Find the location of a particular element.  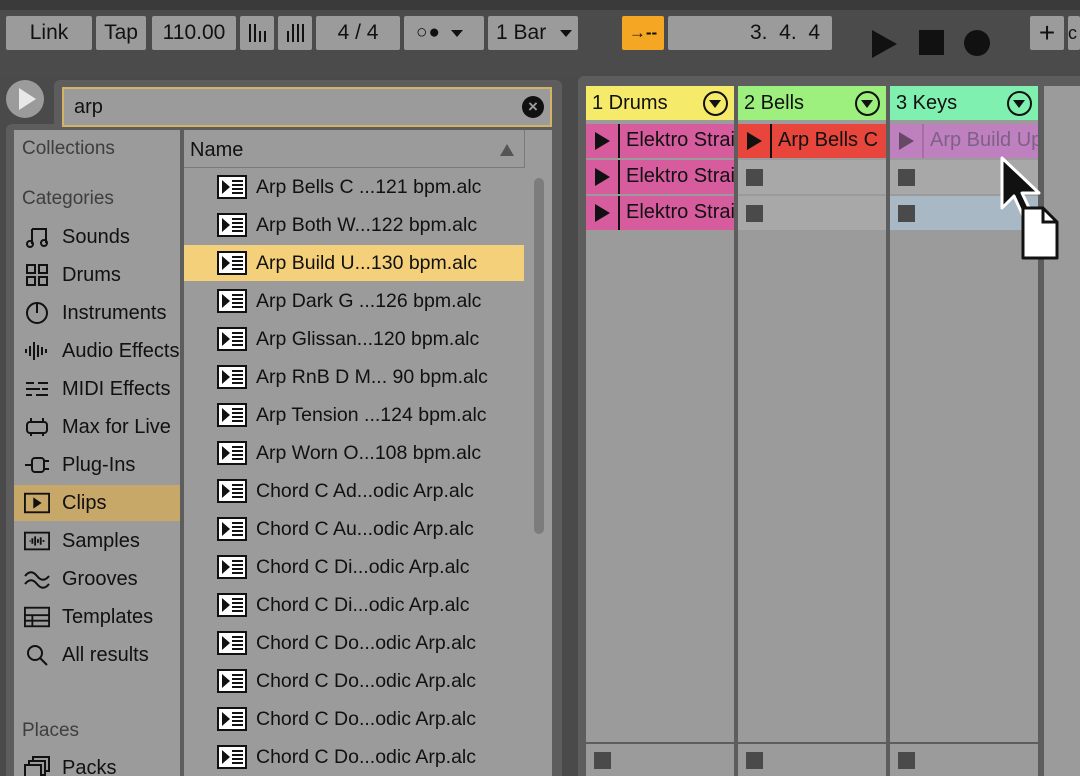

sidebar-item-audio-effects: Audio Effects is located at coordinates (97, 351).